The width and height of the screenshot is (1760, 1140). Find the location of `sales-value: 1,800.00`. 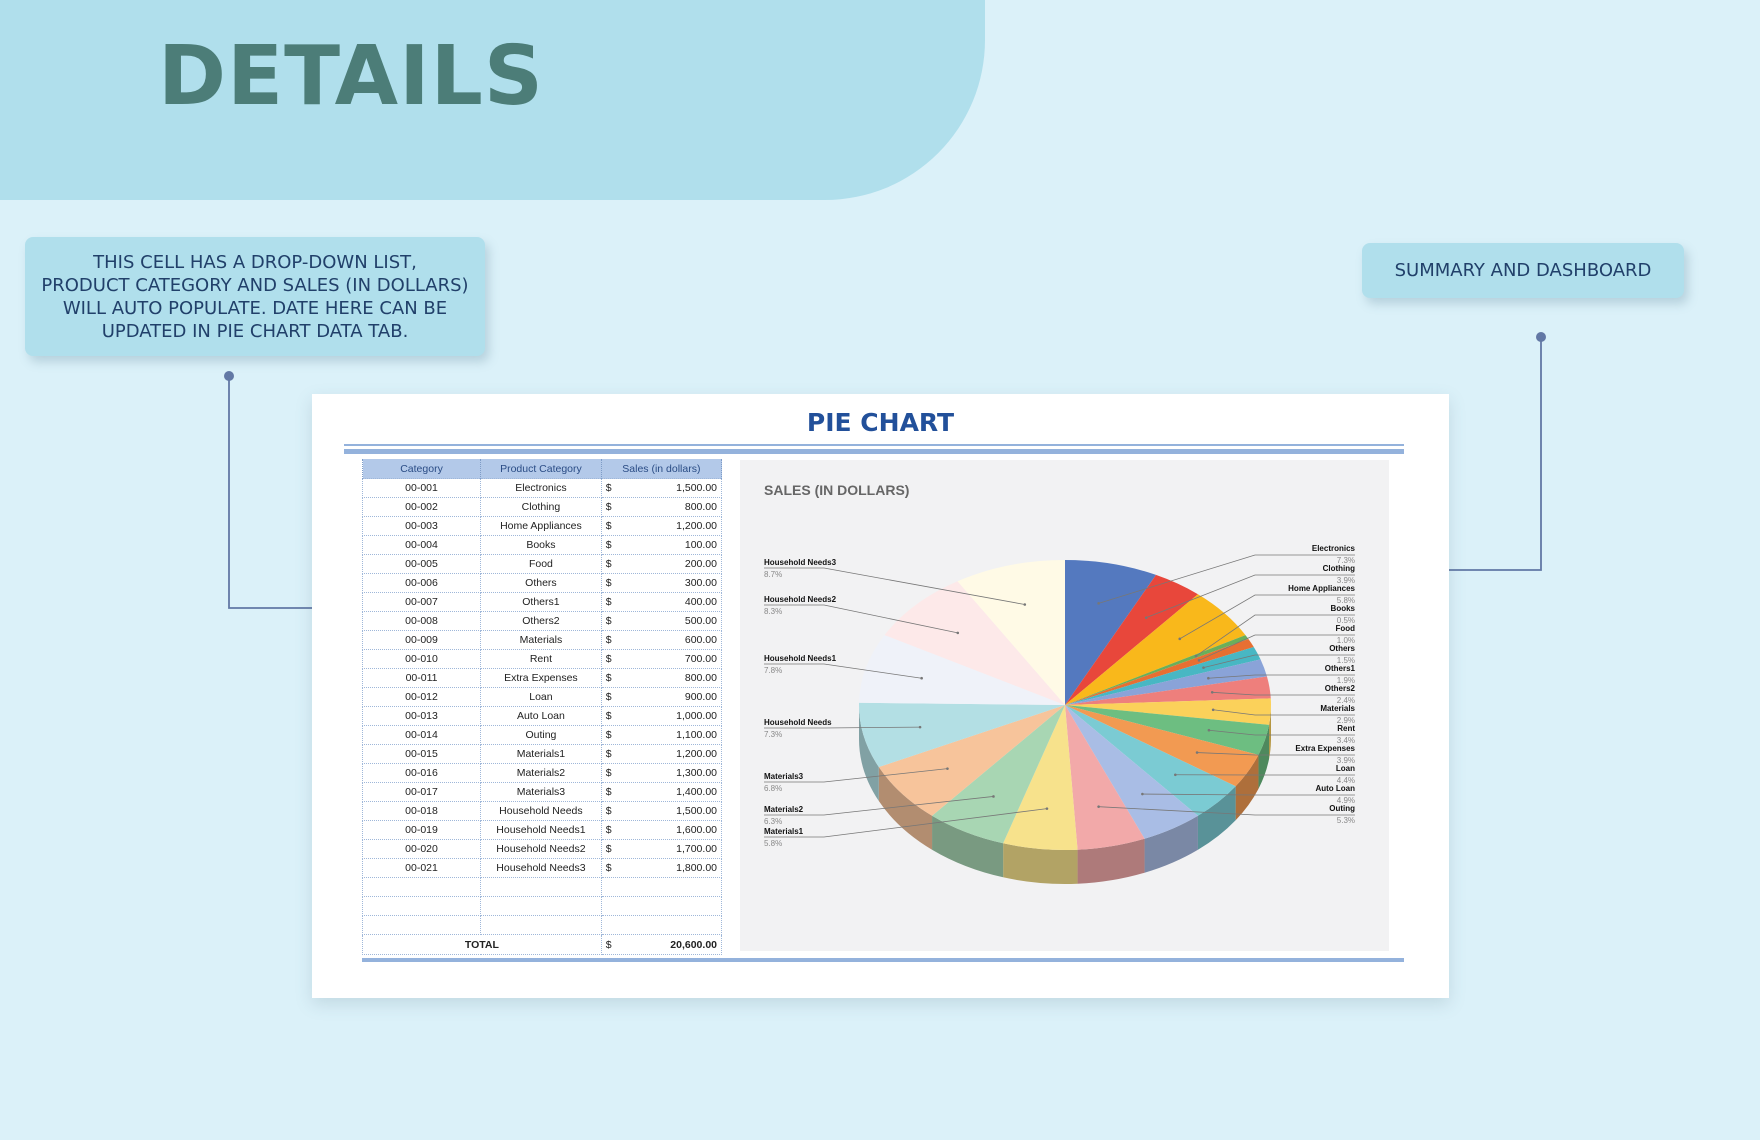

sales-value: 1,800.00 is located at coordinates (696, 868).